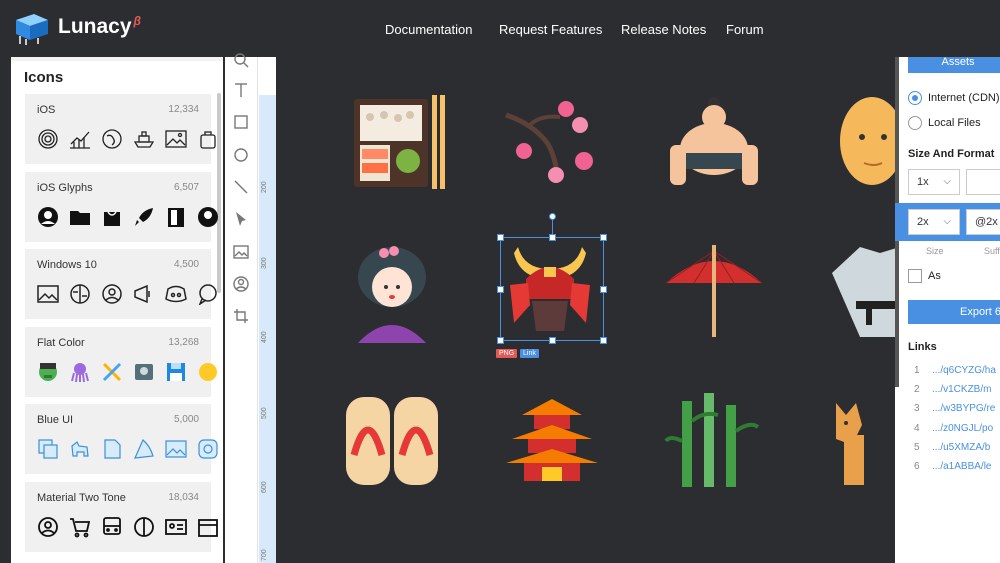 The height and width of the screenshot is (563, 1000). I want to click on floppy-icon, so click(176, 372).